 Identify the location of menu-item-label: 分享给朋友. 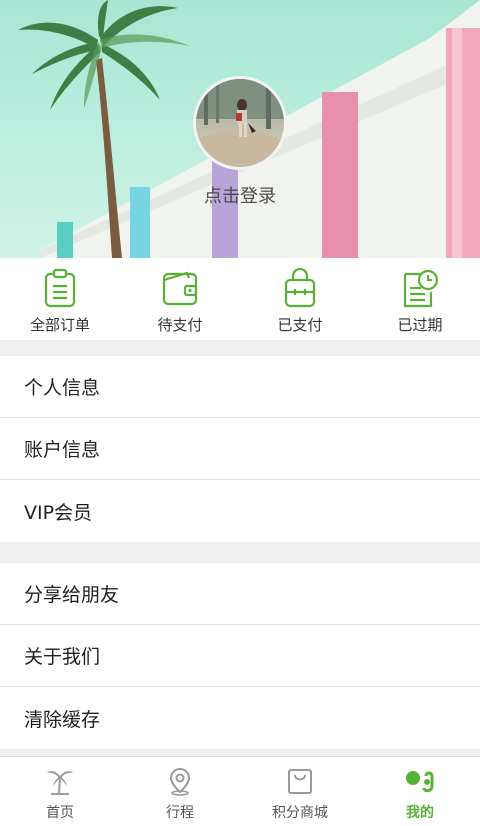
(72, 595).